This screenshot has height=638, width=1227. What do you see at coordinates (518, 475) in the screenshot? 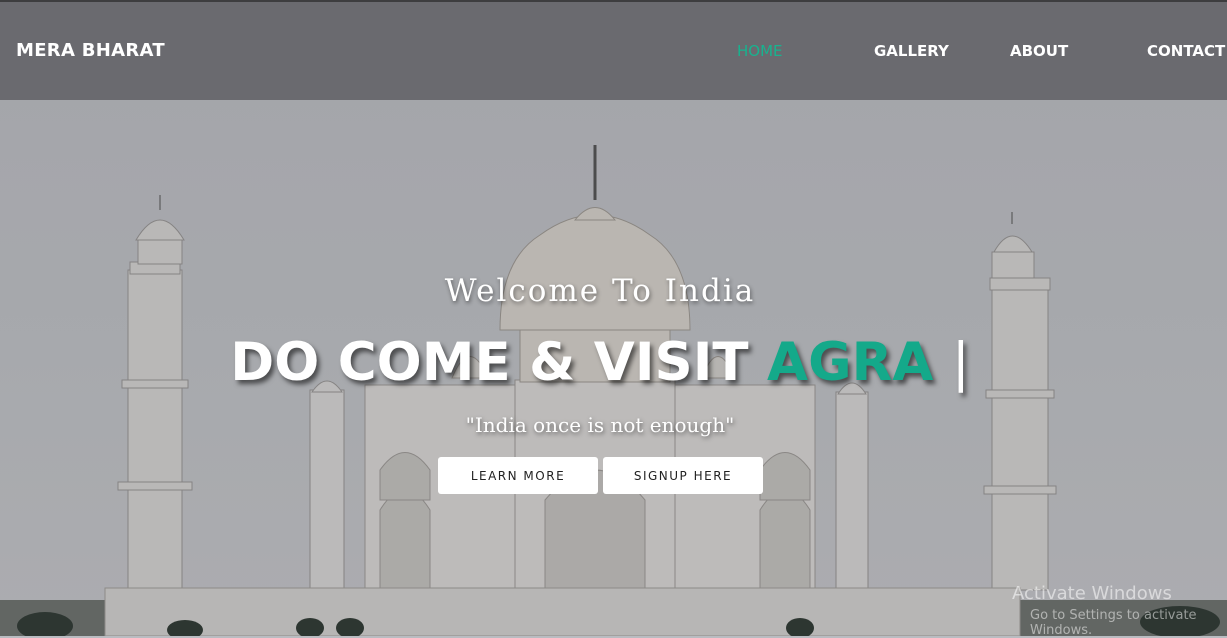
I see `learn-more-button: LEARN MORE` at bounding box center [518, 475].